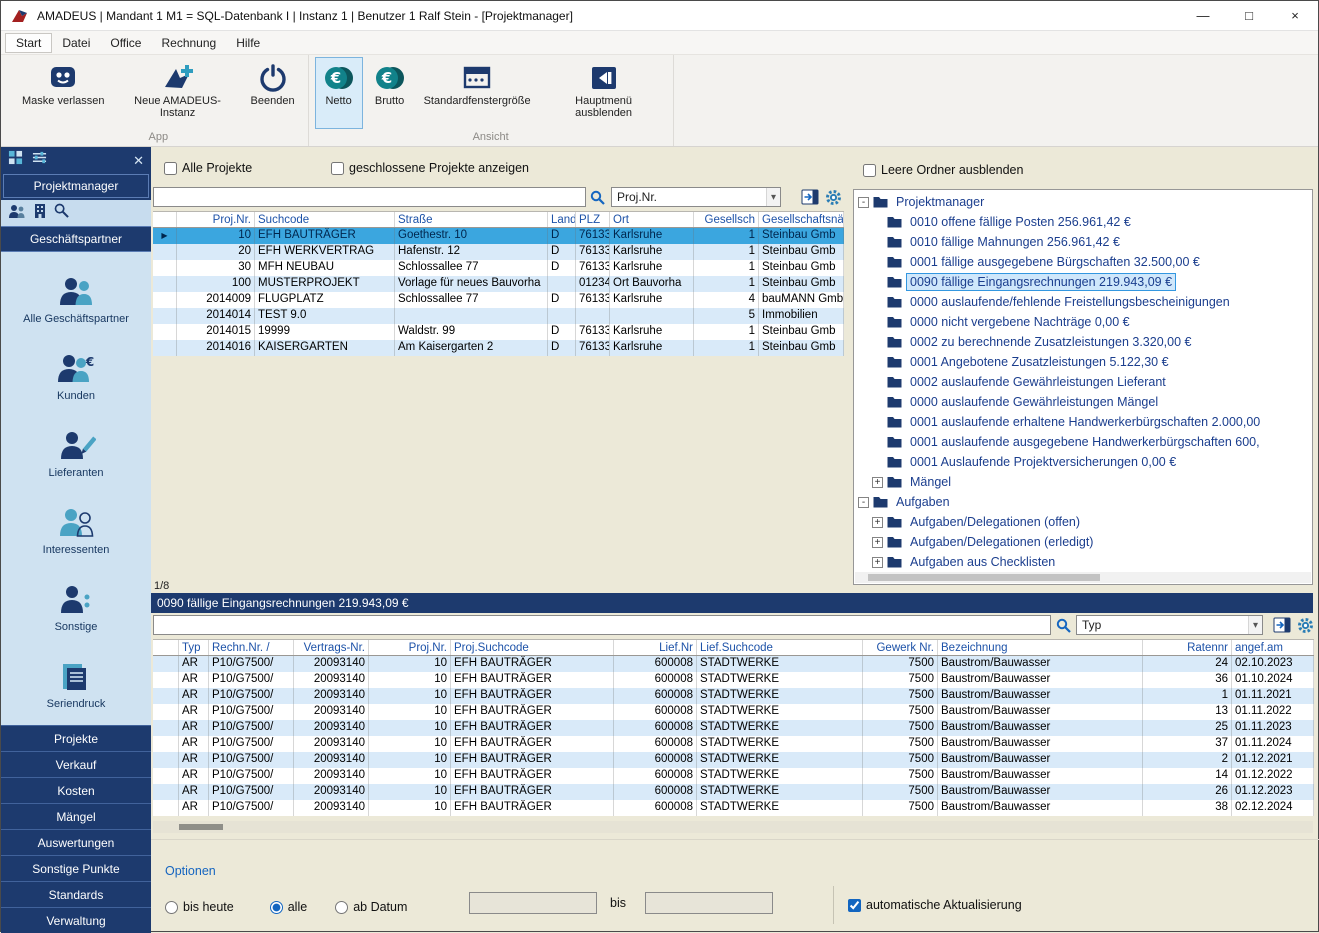  Describe the element at coordinates (709, 903) in the screenshot. I see `date-to-input` at that location.